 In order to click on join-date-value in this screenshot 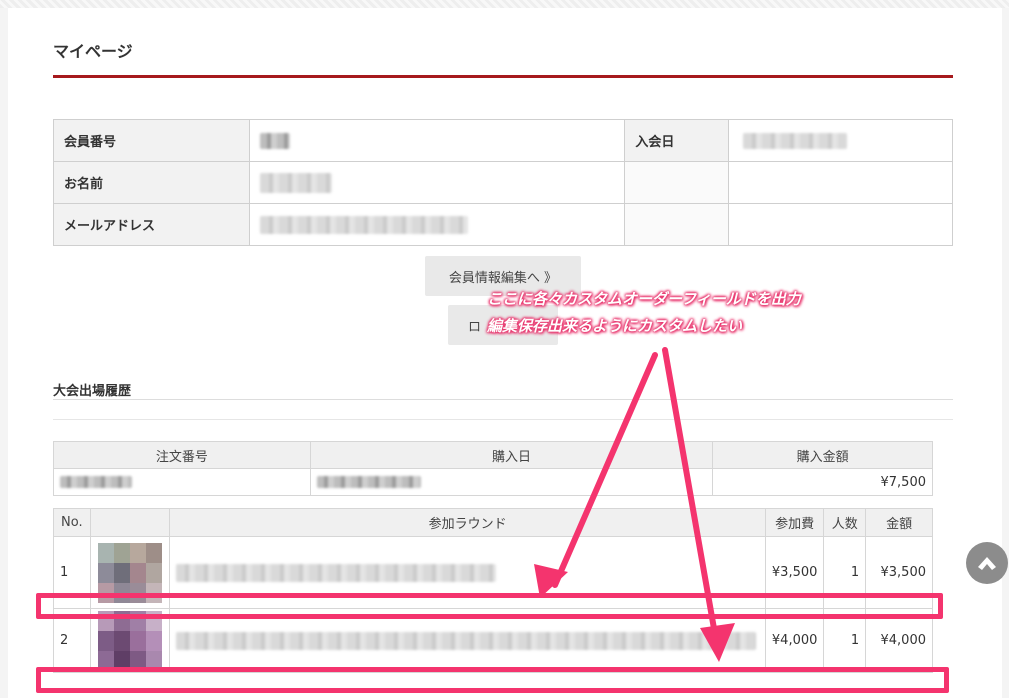, I will do `click(840, 140)`.